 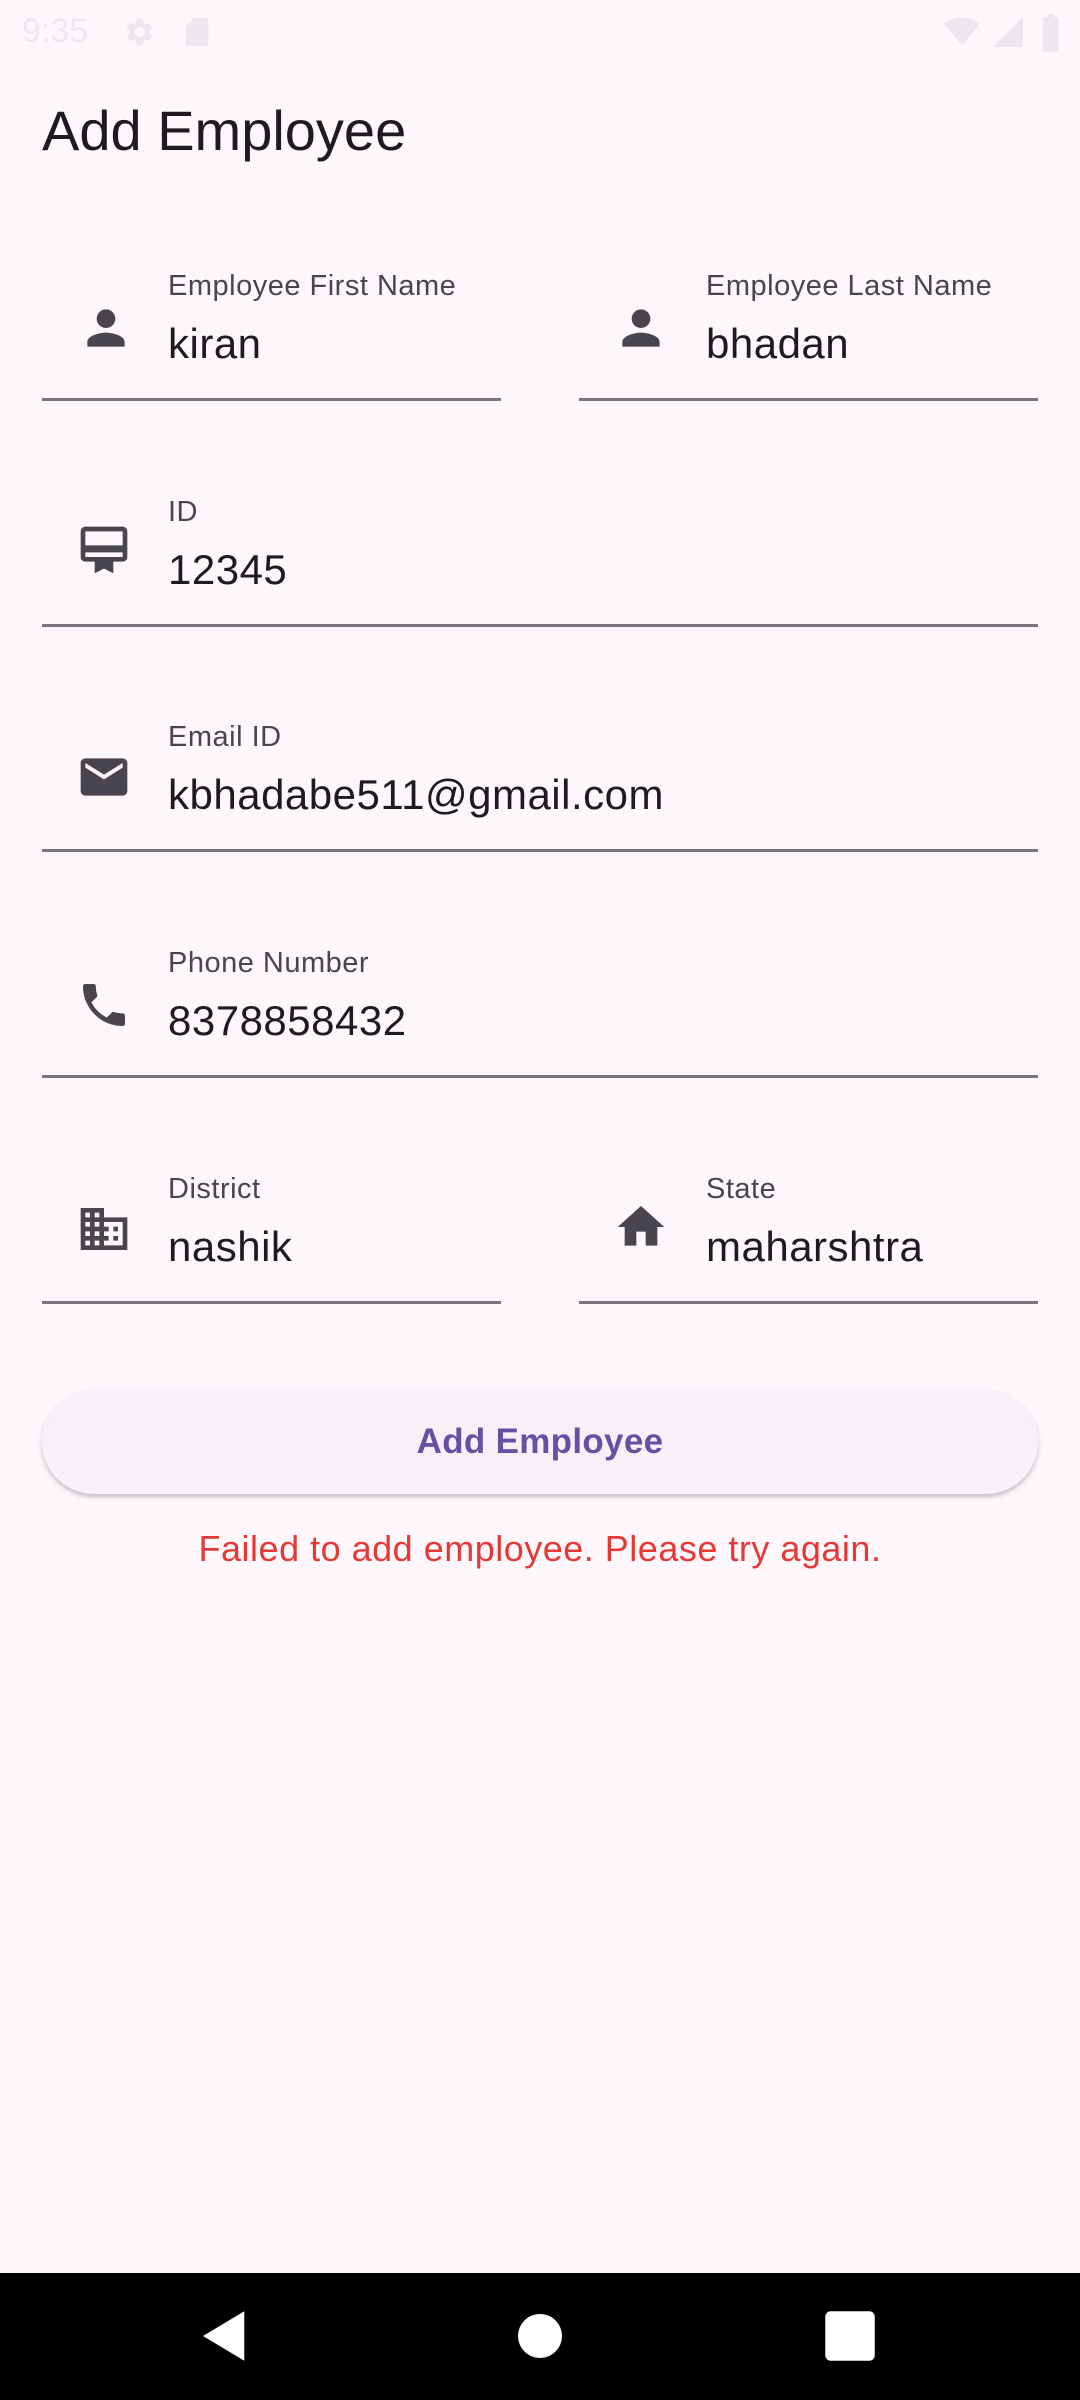 What do you see at coordinates (215, 343) in the screenshot?
I see `first-name-value: kiran` at bounding box center [215, 343].